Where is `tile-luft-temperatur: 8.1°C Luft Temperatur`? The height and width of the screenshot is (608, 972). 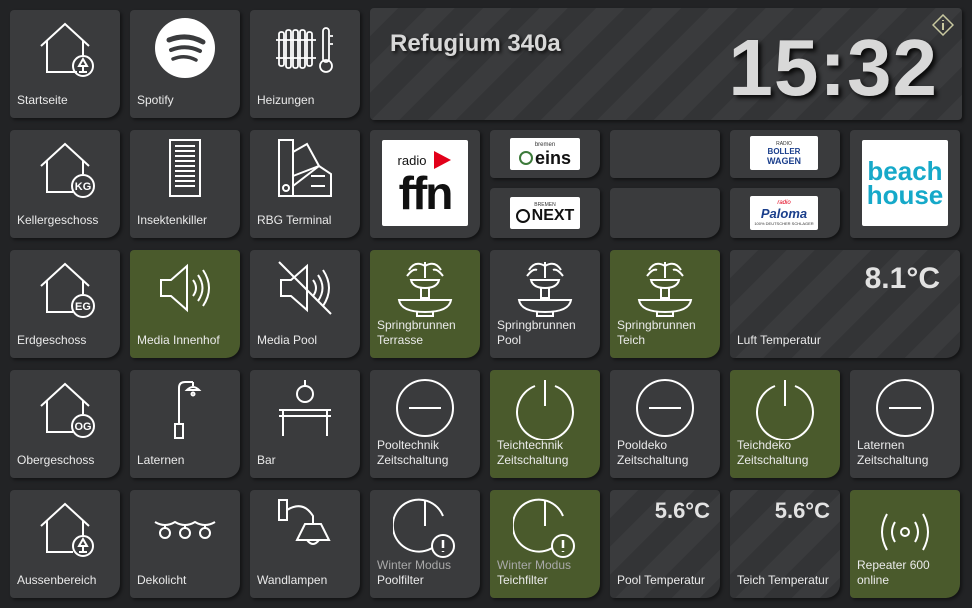 tile-luft-temperatur: 8.1°C Luft Temperatur is located at coordinates (845, 304).